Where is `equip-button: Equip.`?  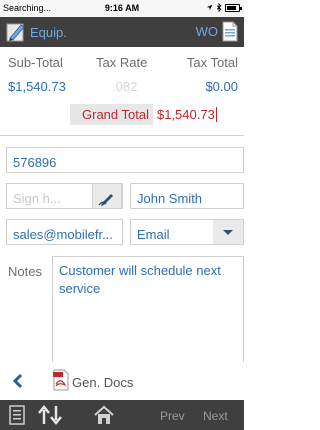 equip-button: Equip. is located at coordinates (36, 32).